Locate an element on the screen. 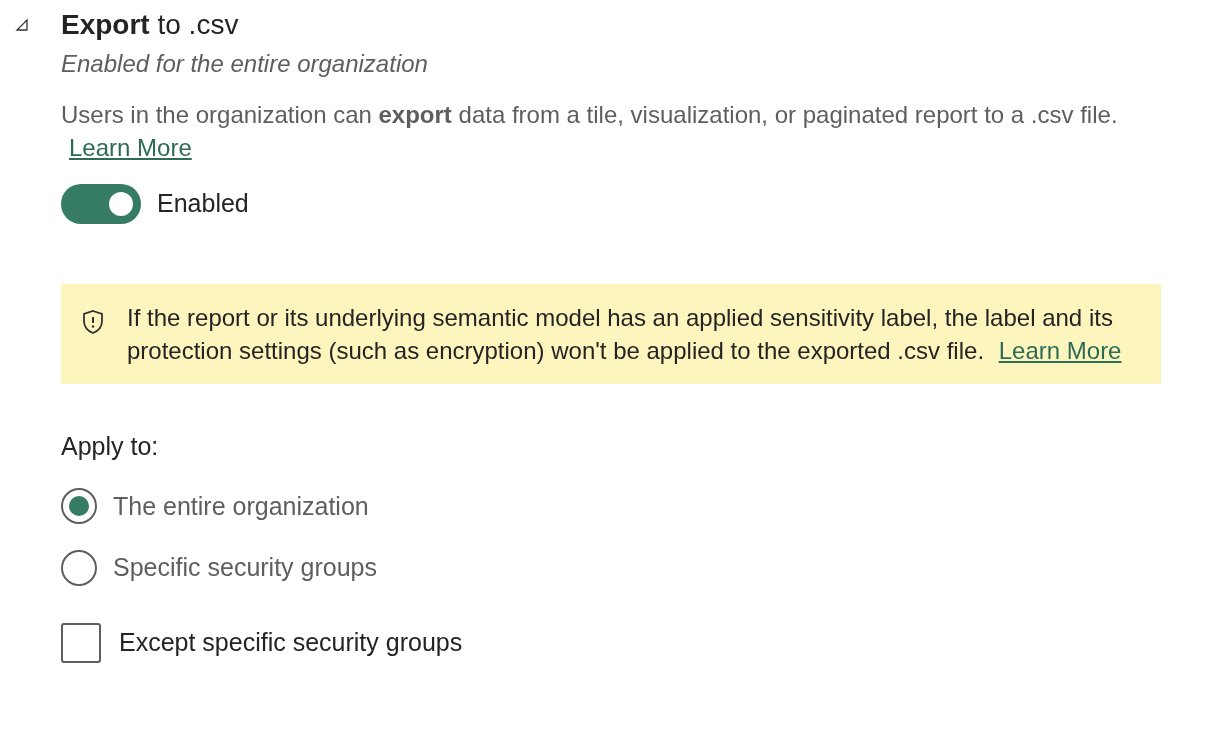 This screenshot has height=750, width=1206. description-text: Users in the organization can export data from a tile, visualization, or paginated report to a .csv file. Learn More is located at coordinates (590, 131).